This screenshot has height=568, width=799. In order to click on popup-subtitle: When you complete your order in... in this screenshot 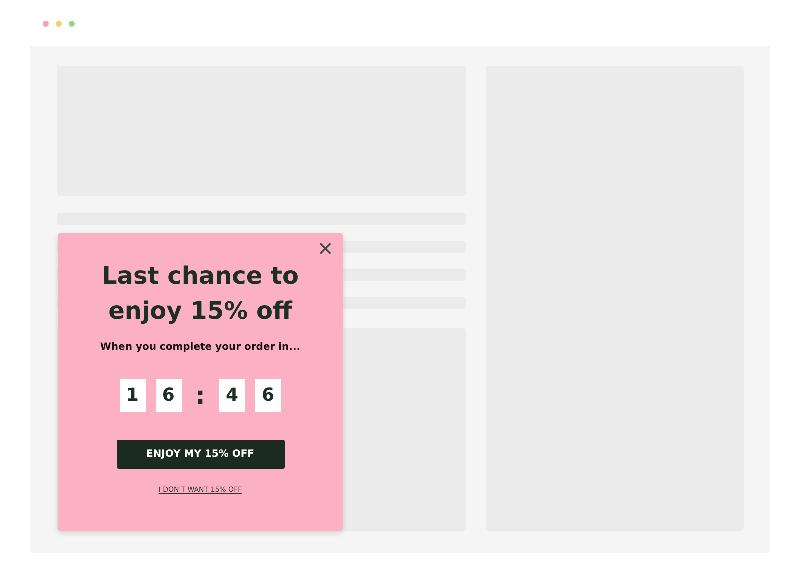, I will do `click(200, 347)`.